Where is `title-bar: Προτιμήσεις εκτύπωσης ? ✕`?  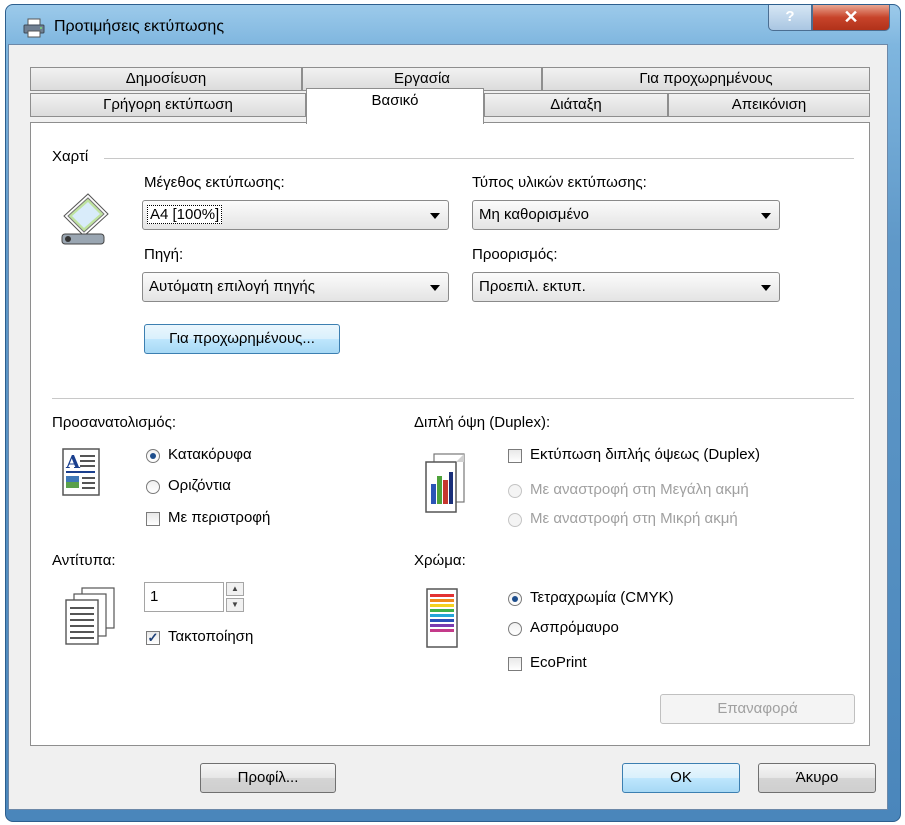 title-bar: Προτιμήσεις εκτύπωσης ? ✕ is located at coordinates (453, 27).